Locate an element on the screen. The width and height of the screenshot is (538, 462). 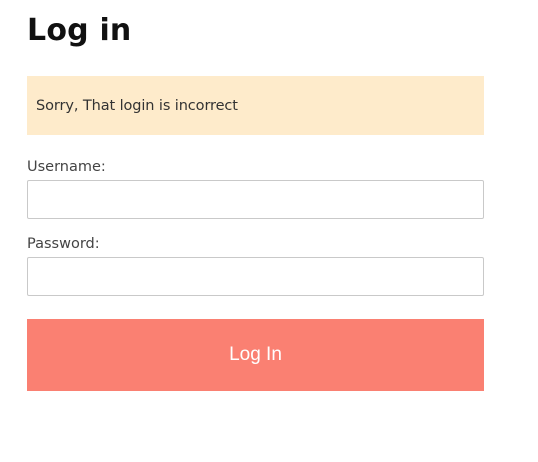
password-input is located at coordinates (255, 276).